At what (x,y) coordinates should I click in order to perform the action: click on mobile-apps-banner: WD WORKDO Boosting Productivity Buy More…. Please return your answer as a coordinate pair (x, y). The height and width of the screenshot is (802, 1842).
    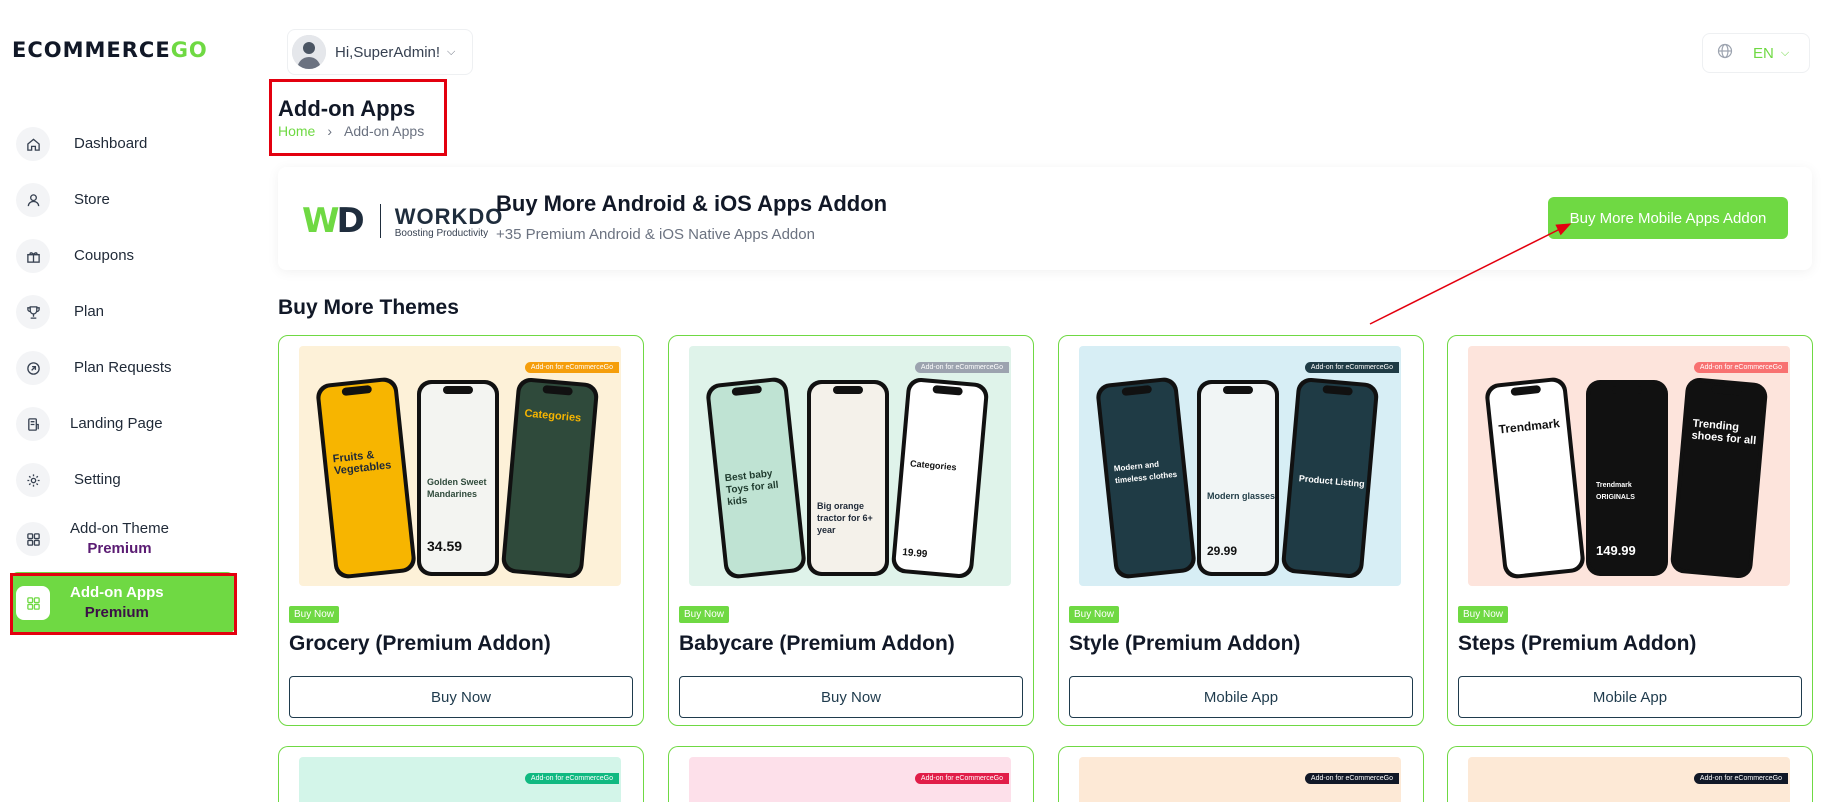
    Looking at the image, I should click on (1045, 218).